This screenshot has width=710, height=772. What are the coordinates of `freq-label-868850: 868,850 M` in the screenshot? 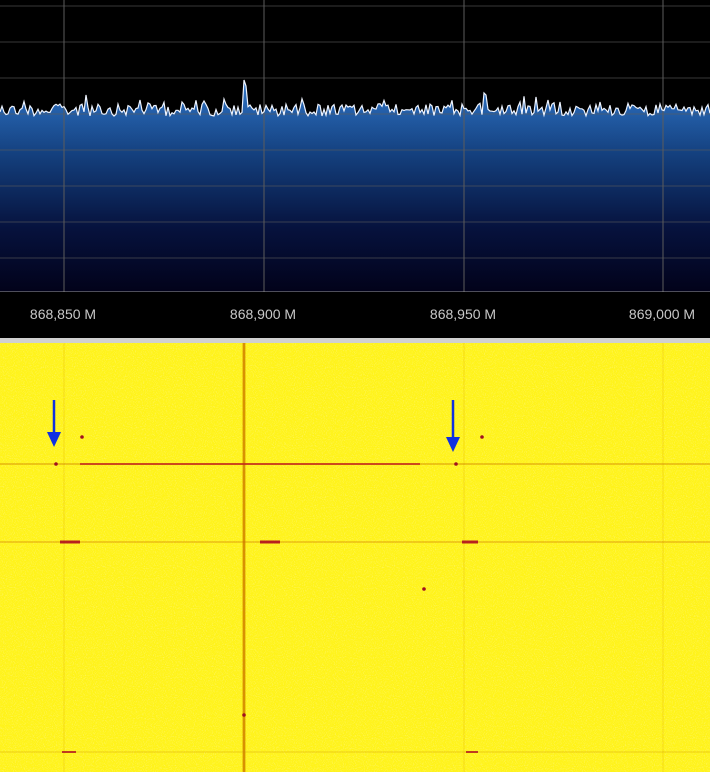 It's located at (63, 314).